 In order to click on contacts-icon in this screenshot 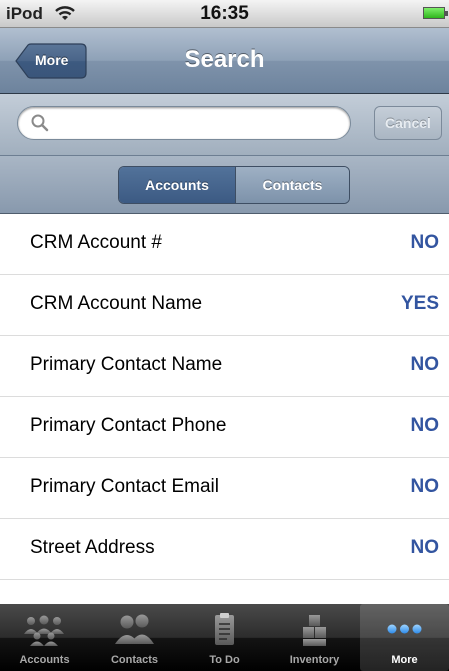, I will do `click(134, 629)`.